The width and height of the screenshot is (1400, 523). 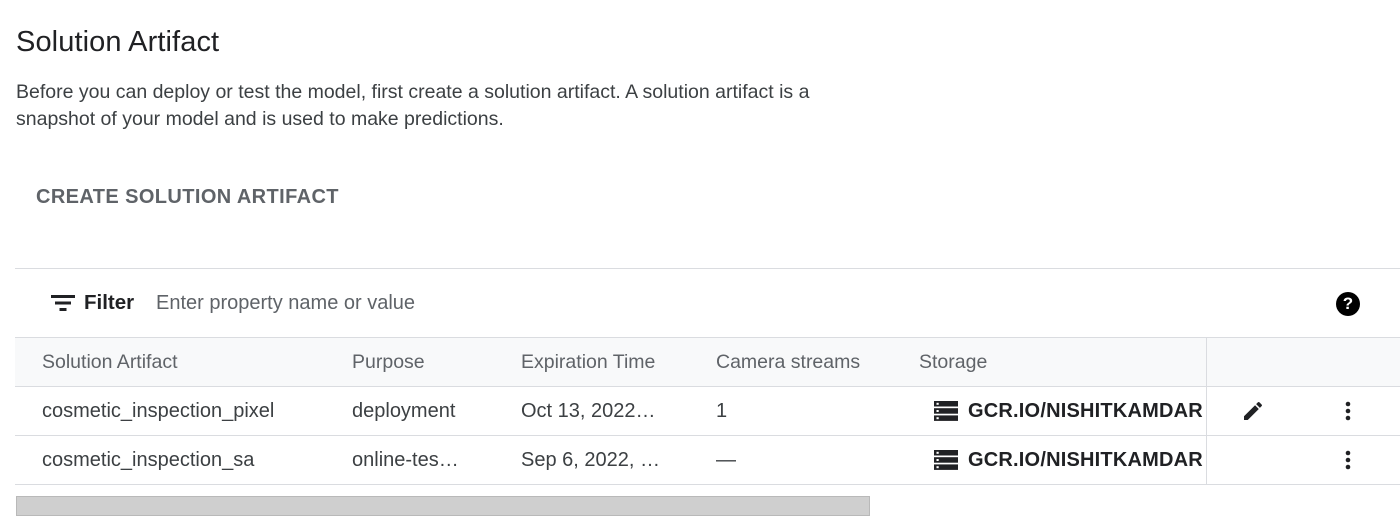 I want to click on create-solution-artifact-button: CREATE SOLUTION ARTIFACT, so click(x=187, y=197).